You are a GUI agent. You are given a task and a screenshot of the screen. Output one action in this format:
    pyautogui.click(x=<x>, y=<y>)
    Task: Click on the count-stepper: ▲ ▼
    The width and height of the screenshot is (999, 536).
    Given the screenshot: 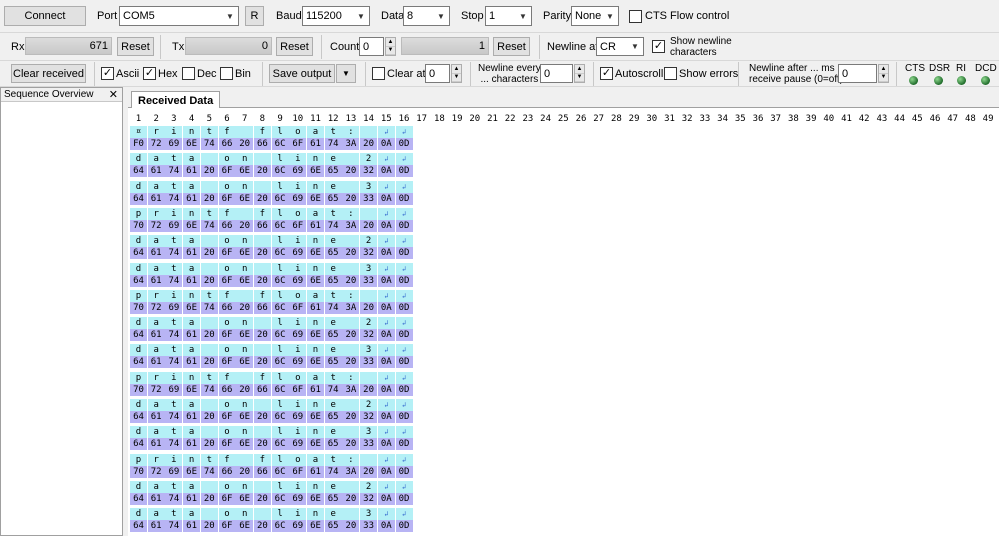 What is the action you would take?
    pyautogui.click(x=390, y=46)
    